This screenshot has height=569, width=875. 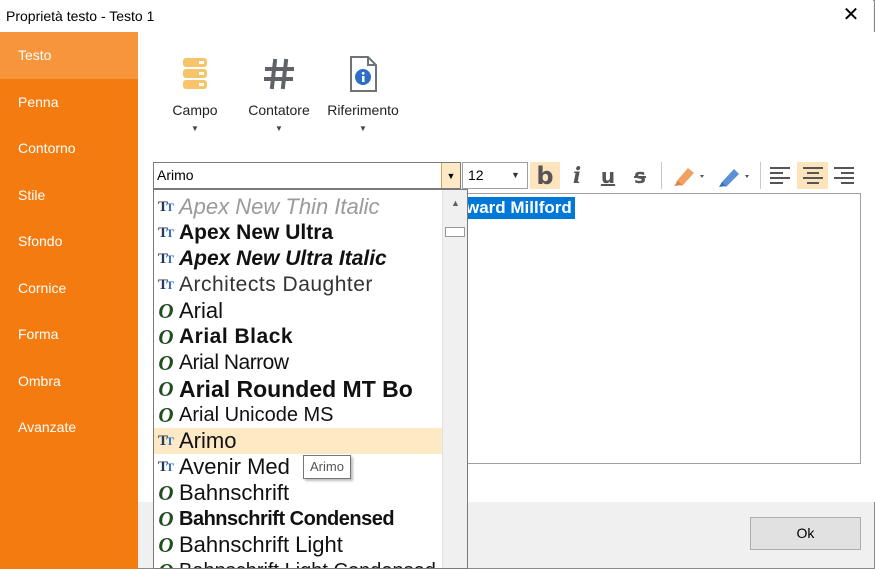 What do you see at coordinates (299, 337) in the screenshot?
I see `font-list-item: O Arial Black` at bounding box center [299, 337].